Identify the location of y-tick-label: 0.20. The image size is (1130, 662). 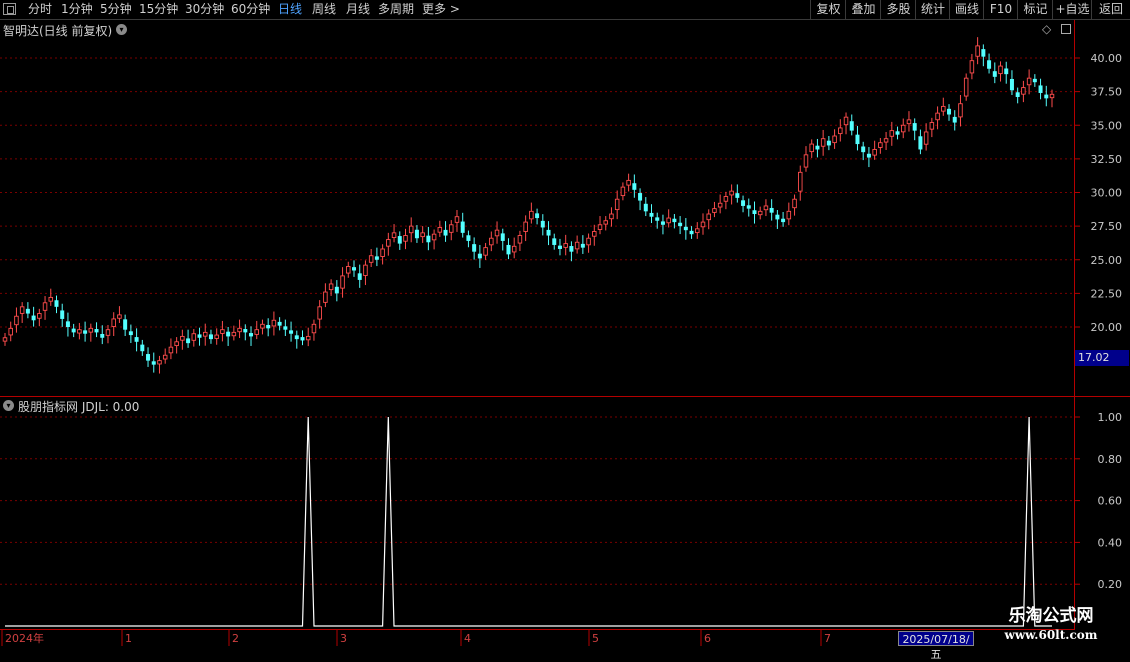
(1110, 584).